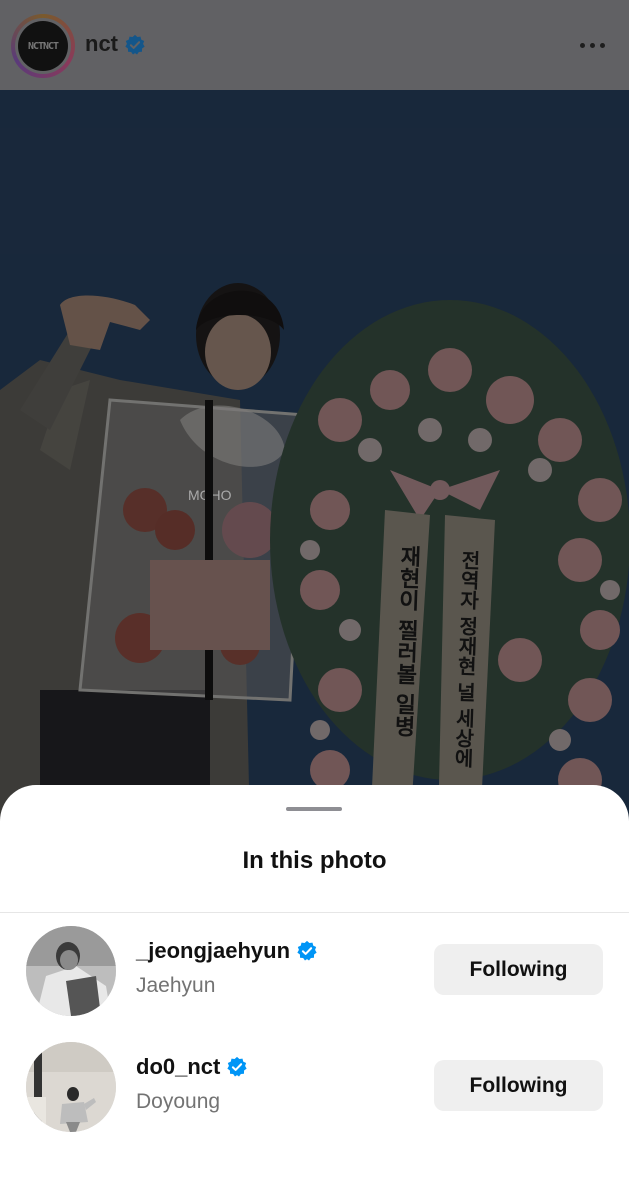  I want to click on list-item: _jeongjaehyun Jaehyun Following, so click(314, 976).